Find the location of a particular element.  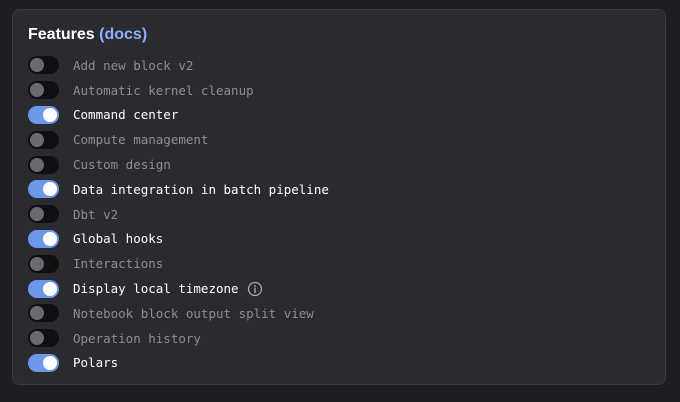

features-title: Features is located at coordinates (61, 34).